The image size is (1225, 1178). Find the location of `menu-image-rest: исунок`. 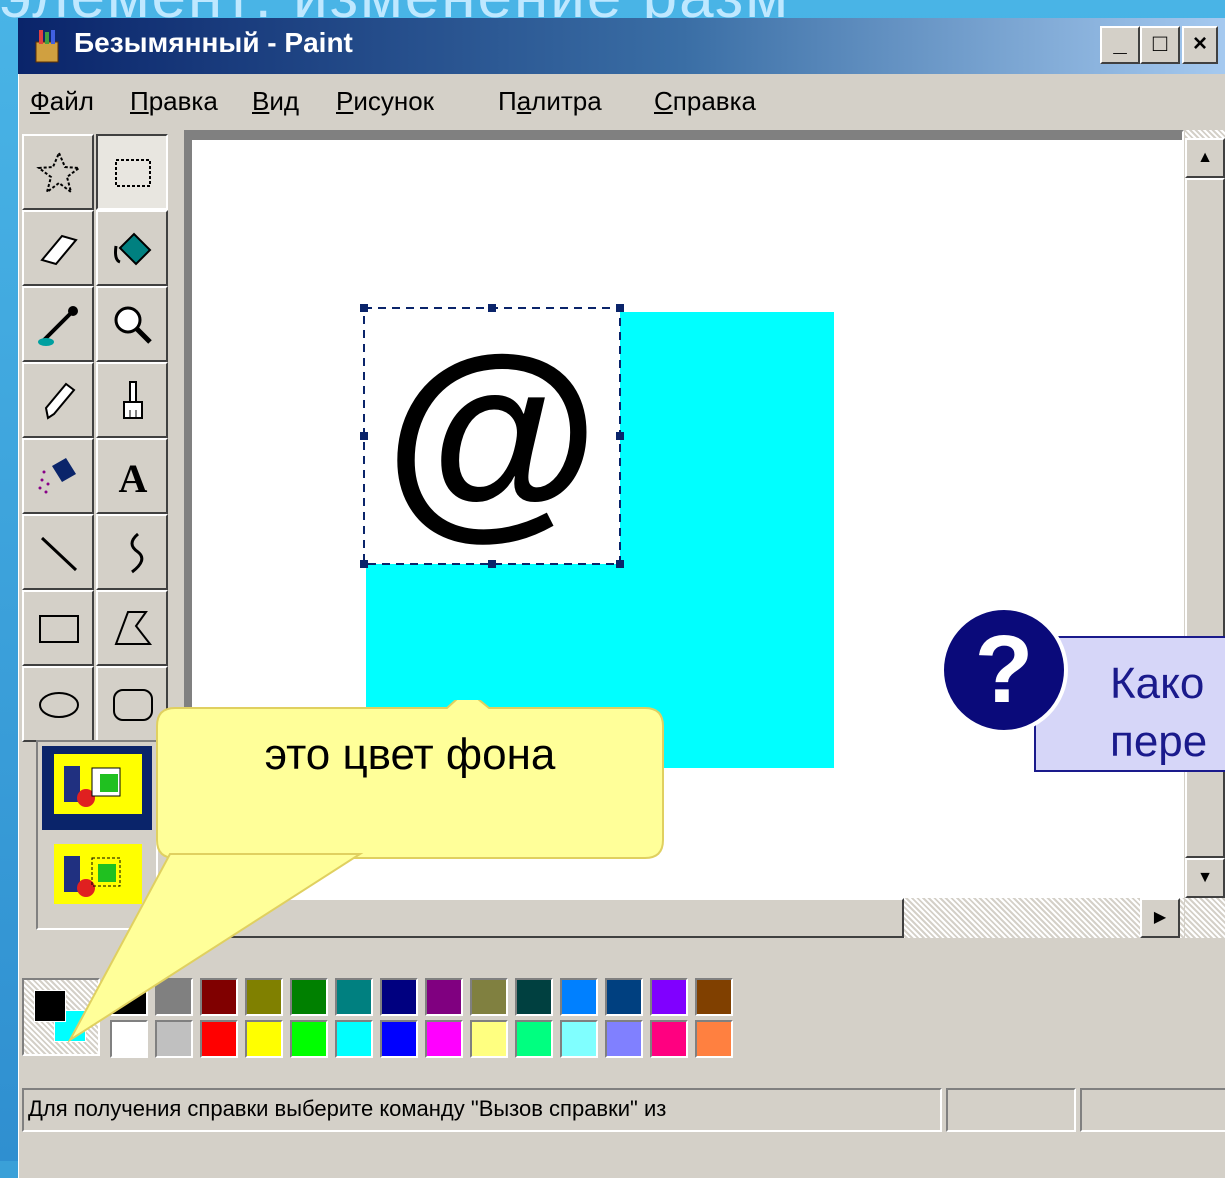

menu-image-rest: исунок is located at coordinates (394, 101).